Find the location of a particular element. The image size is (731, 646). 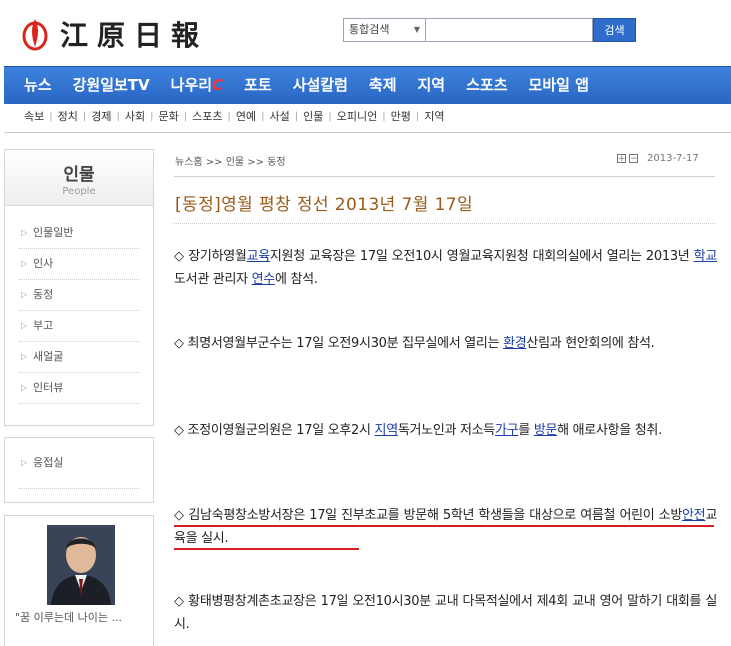

main-nav: 뉴스 강원일보TV 나우리C 포토 사설칼럼 축제 지역 스포츠 모바일 앱 is located at coordinates (367, 85).